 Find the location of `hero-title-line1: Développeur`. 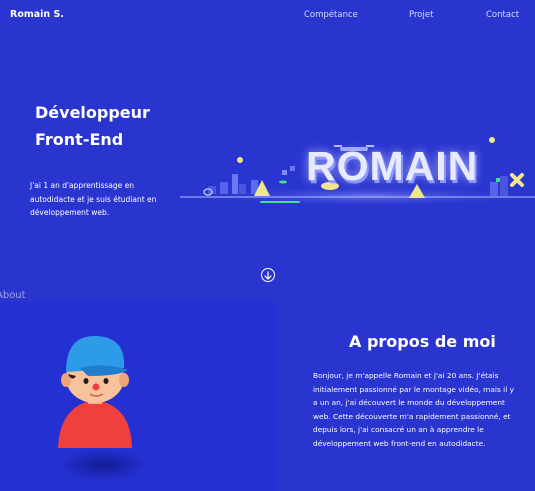

hero-title-line1: Développeur is located at coordinates (92, 112).